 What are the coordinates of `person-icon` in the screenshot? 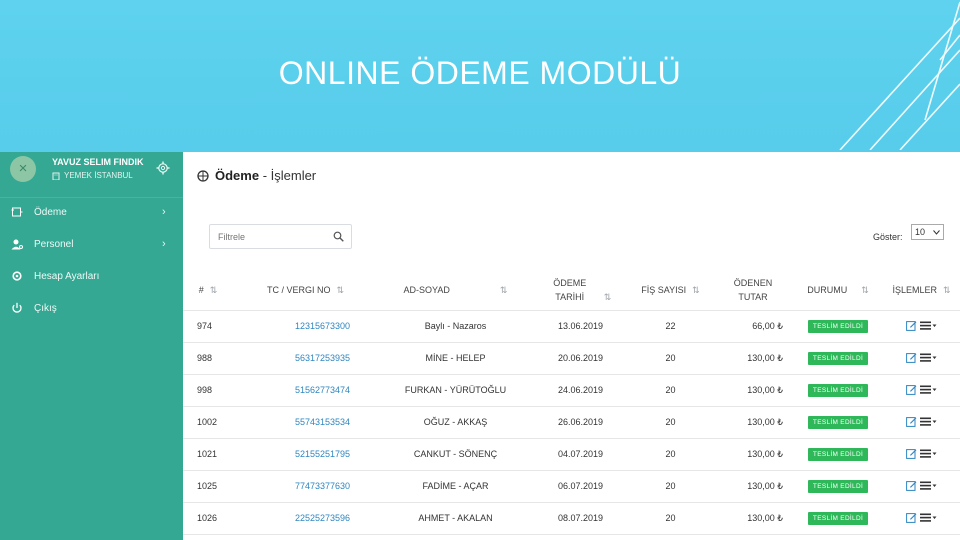 It's located at (17, 244).